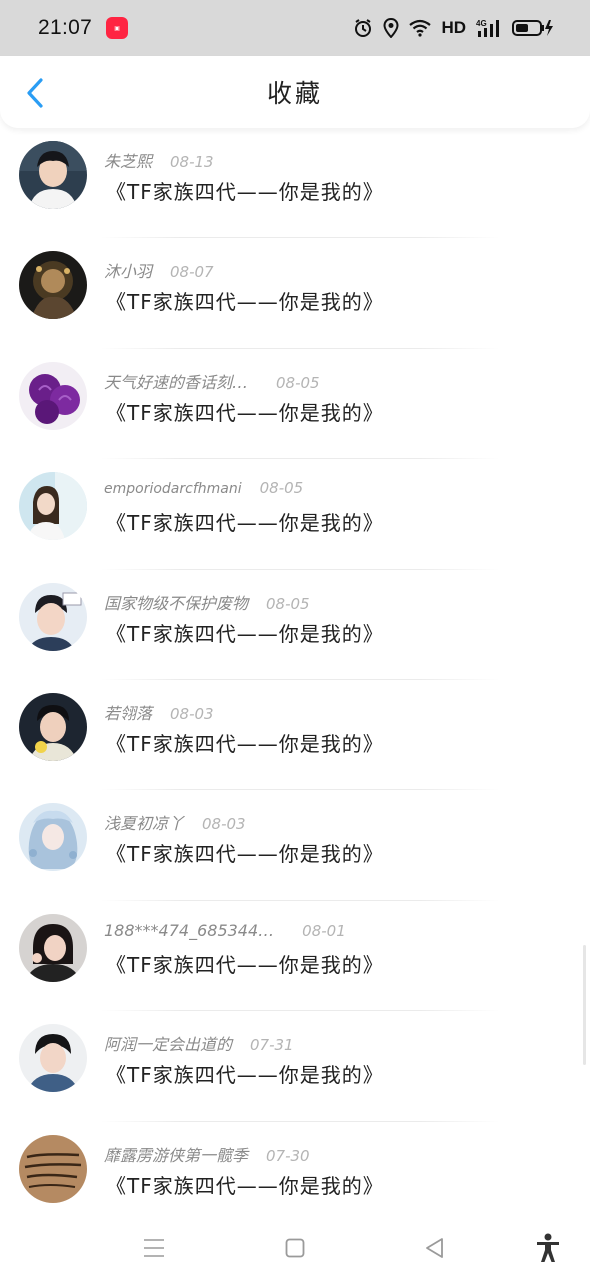 The height and width of the screenshot is (1280, 590). Describe the element at coordinates (192, 272) in the screenshot. I see `item-date: 08-07` at that location.